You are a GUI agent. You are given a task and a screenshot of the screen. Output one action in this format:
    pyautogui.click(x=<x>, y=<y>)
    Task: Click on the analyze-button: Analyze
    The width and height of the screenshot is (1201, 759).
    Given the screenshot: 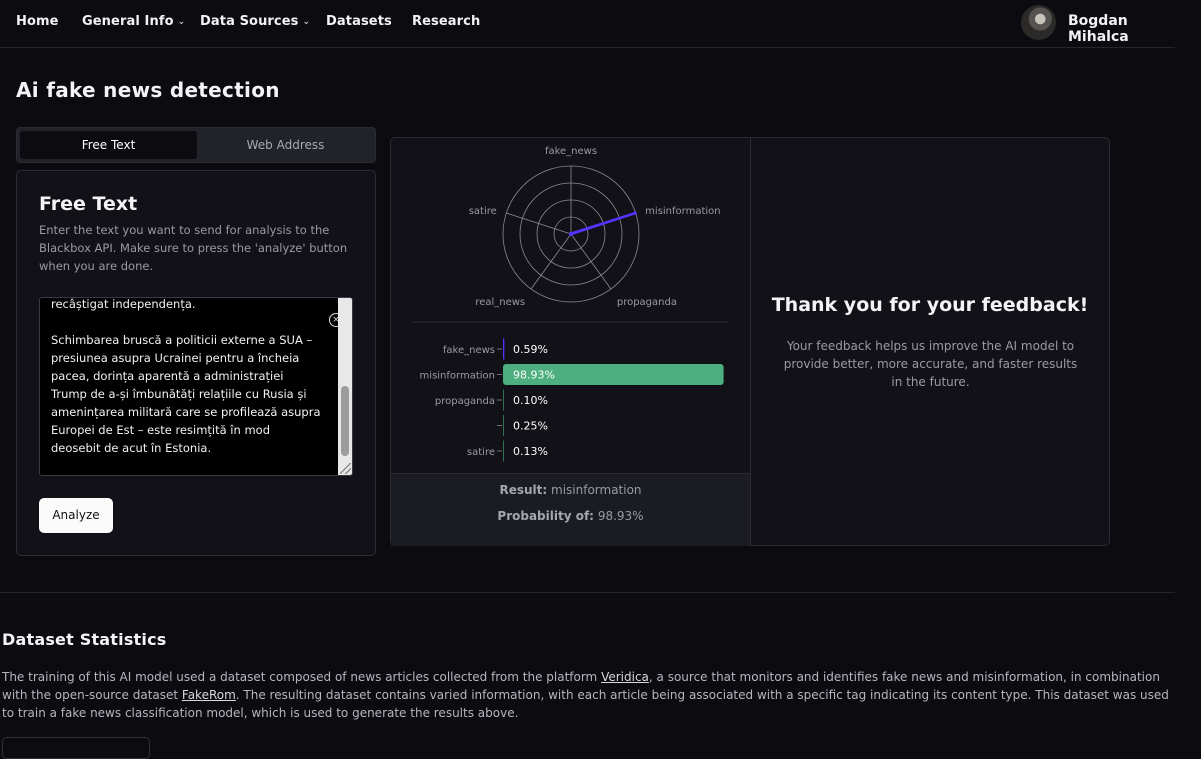 What is the action you would take?
    pyautogui.click(x=76, y=515)
    